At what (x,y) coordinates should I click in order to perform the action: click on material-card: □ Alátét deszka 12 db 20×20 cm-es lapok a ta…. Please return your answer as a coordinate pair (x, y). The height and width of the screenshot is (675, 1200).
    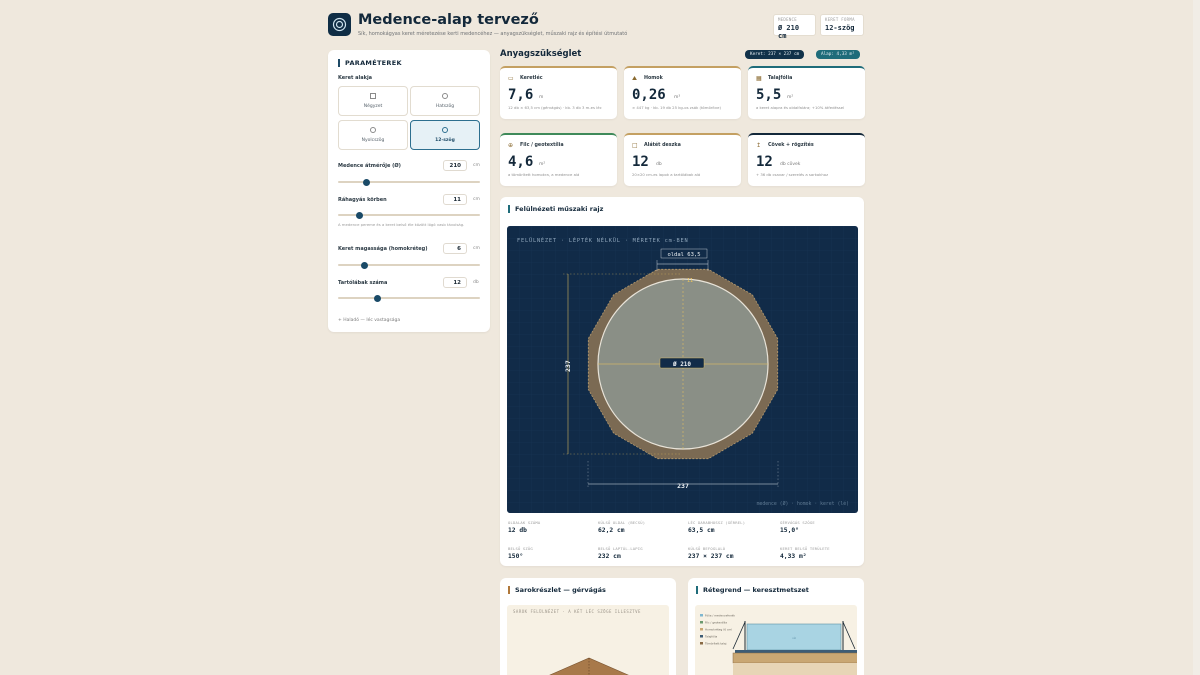
    Looking at the image, I should click on (682, 159).